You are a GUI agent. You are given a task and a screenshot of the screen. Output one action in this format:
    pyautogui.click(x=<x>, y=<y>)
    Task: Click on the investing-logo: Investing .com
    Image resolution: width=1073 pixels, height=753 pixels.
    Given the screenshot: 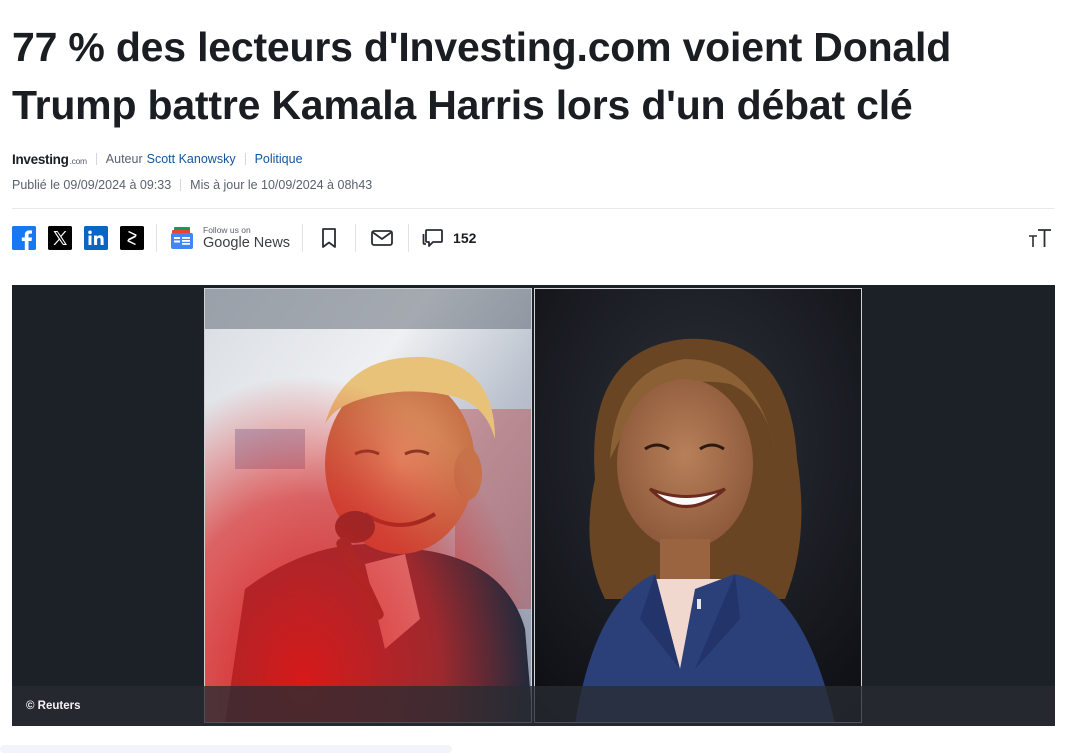 What is the action you would take?
    pyautogui.click(x=49, y=159)
    